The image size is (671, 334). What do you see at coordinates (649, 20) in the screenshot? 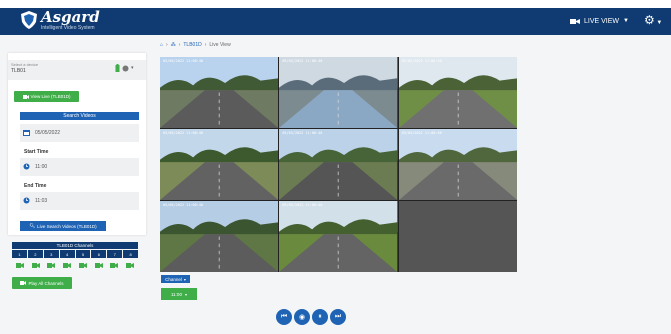
I see `gear-icon: ⚙` at bounding box center [649, 20].